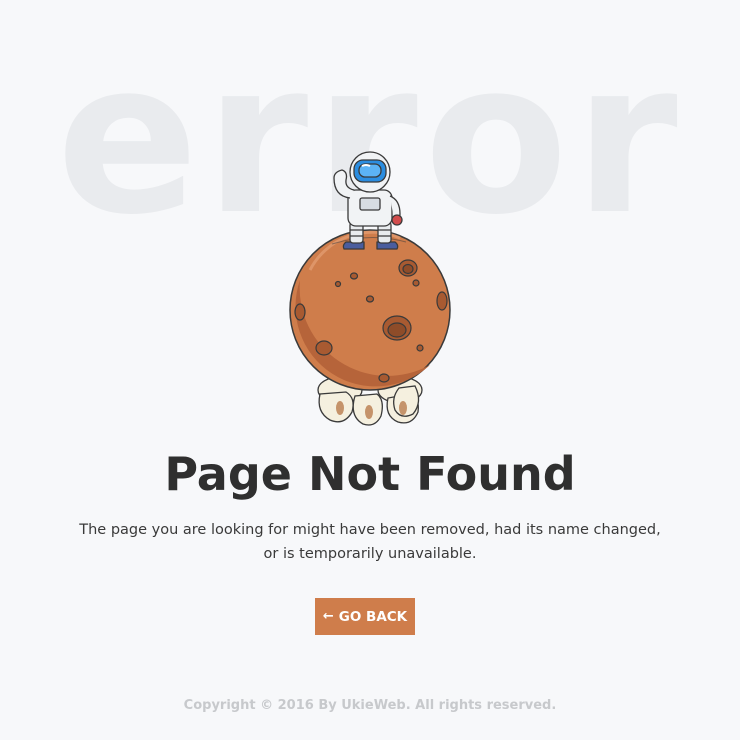  What do you see at coordinates (328, 616) in the screenshot?
I see `arrow-left-icon: ←` at bounding box center [328, 616].